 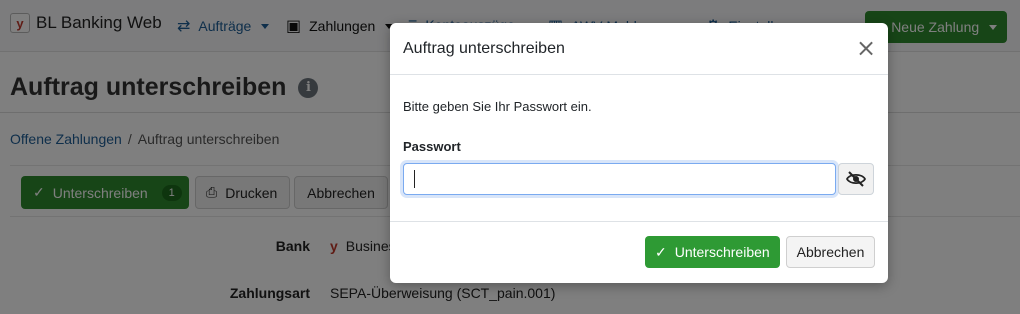 What do you see at coordinates (722, 252) in the screenshot?
I see `dialog-sign-label: Unterschreiben` at bounding box center [722, 252].